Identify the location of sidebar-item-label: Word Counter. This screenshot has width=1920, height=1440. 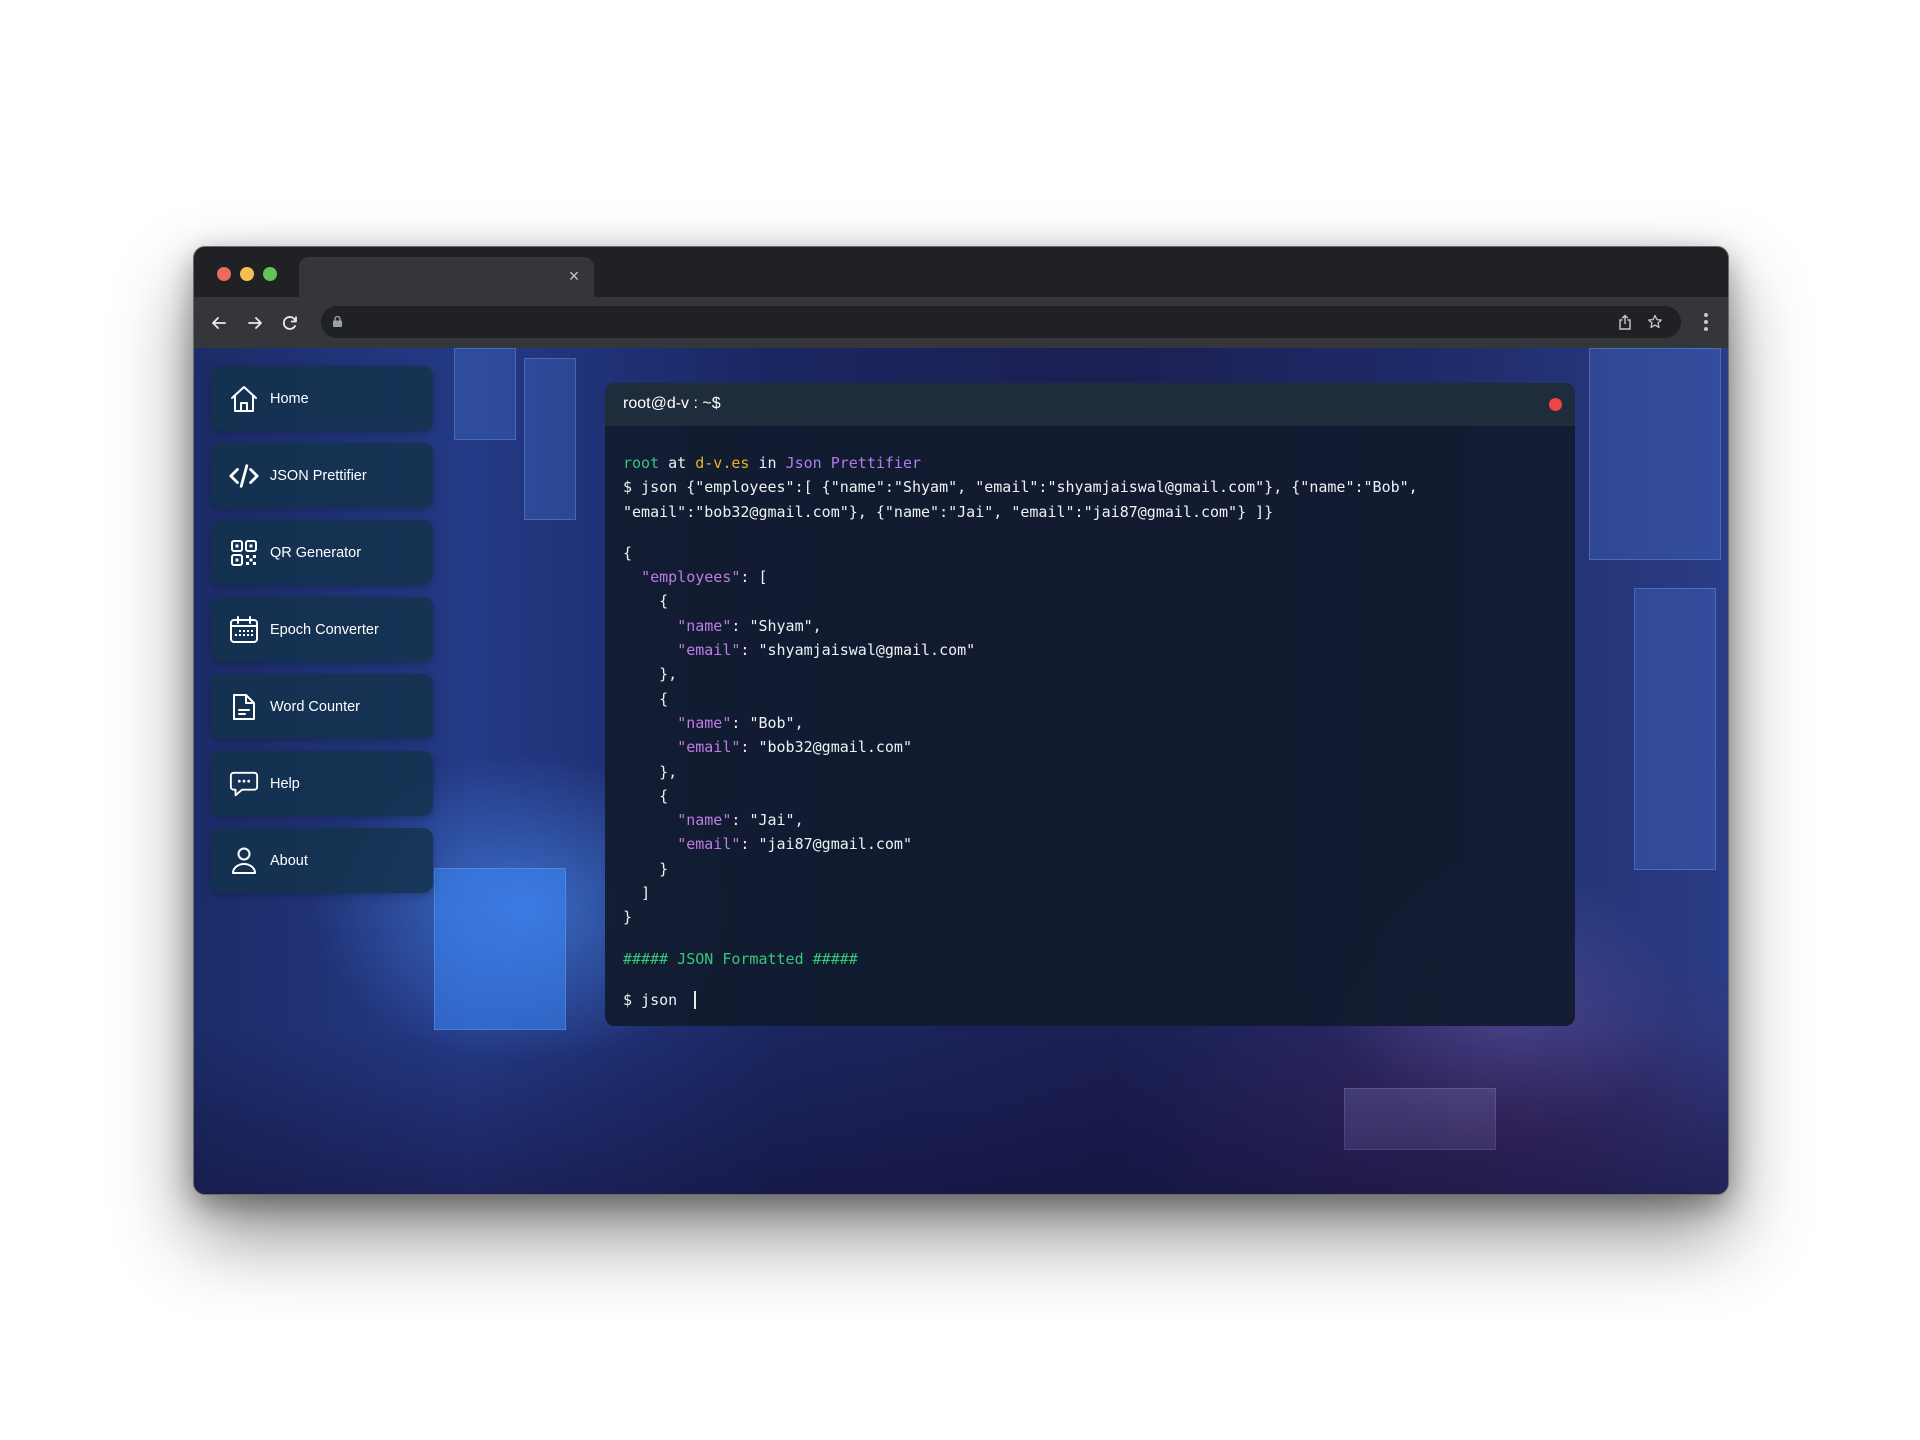
(315, 706).